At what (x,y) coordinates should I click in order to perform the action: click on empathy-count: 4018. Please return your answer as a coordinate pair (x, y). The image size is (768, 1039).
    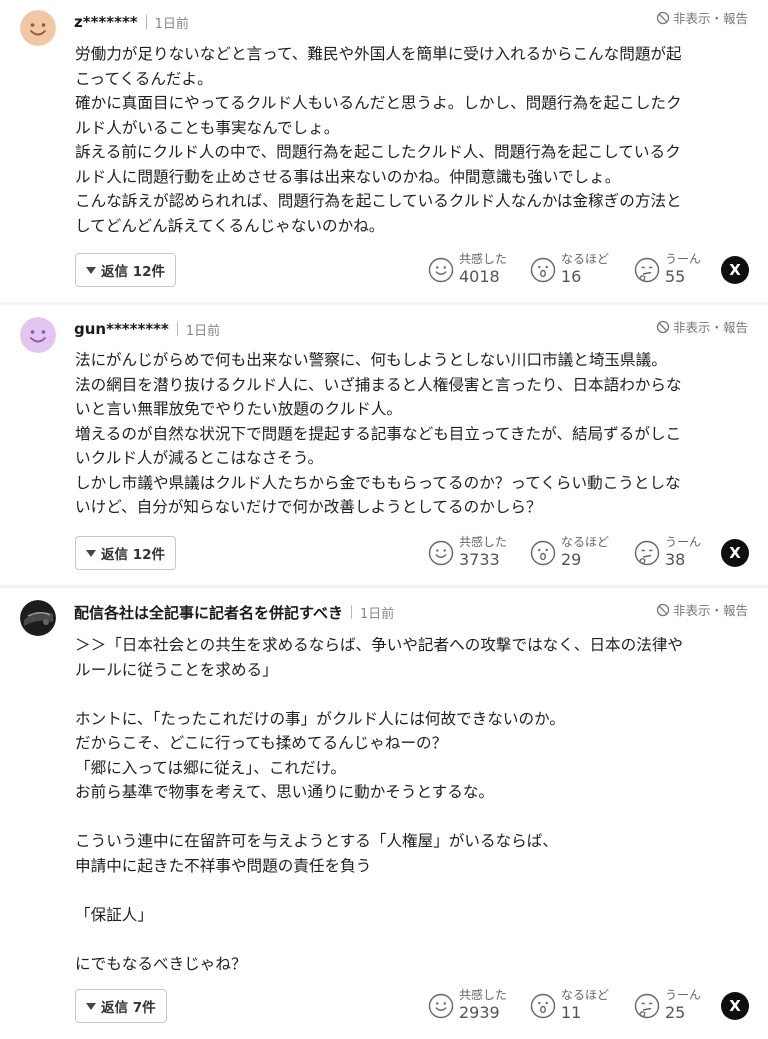
    Looking at the image, I should click on (479, 276).